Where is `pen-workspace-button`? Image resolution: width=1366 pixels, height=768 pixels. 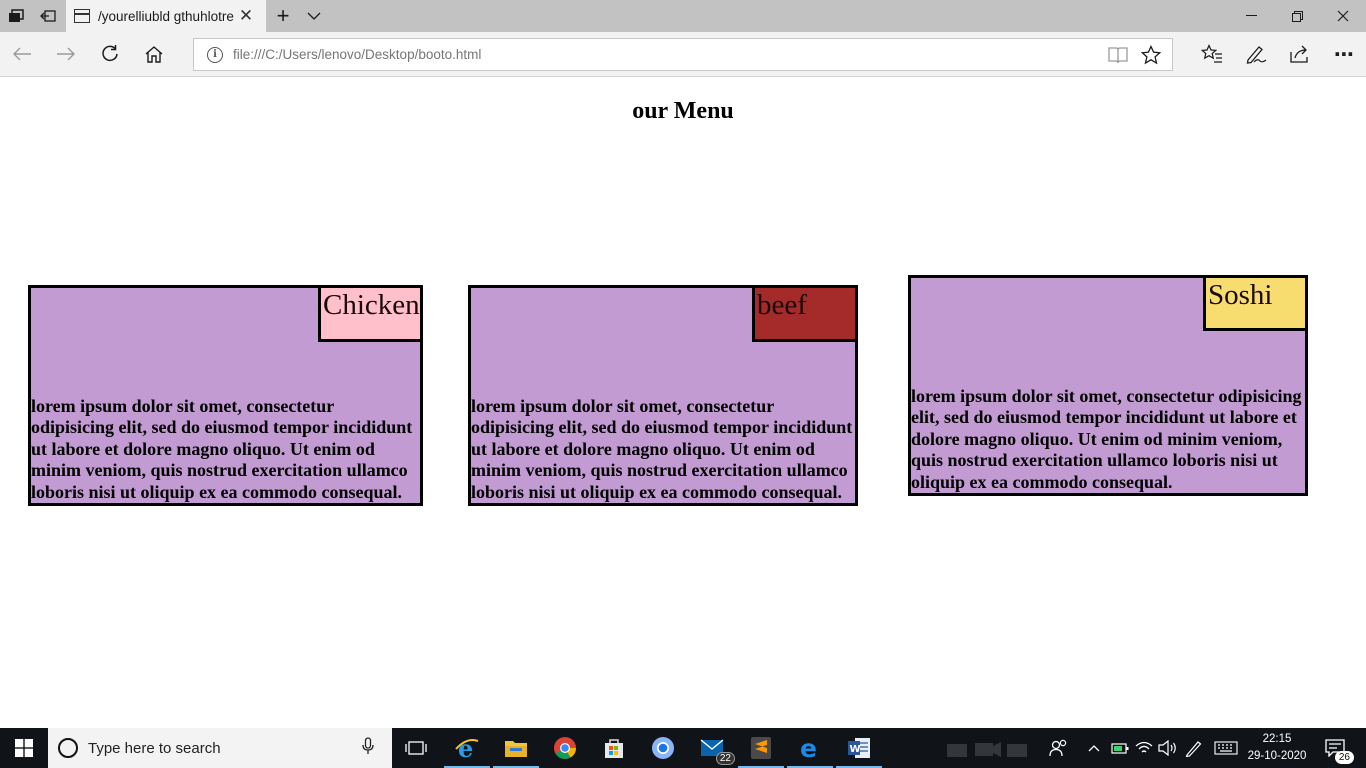 pen-workspace-button is located at coordinates (1194, 748).